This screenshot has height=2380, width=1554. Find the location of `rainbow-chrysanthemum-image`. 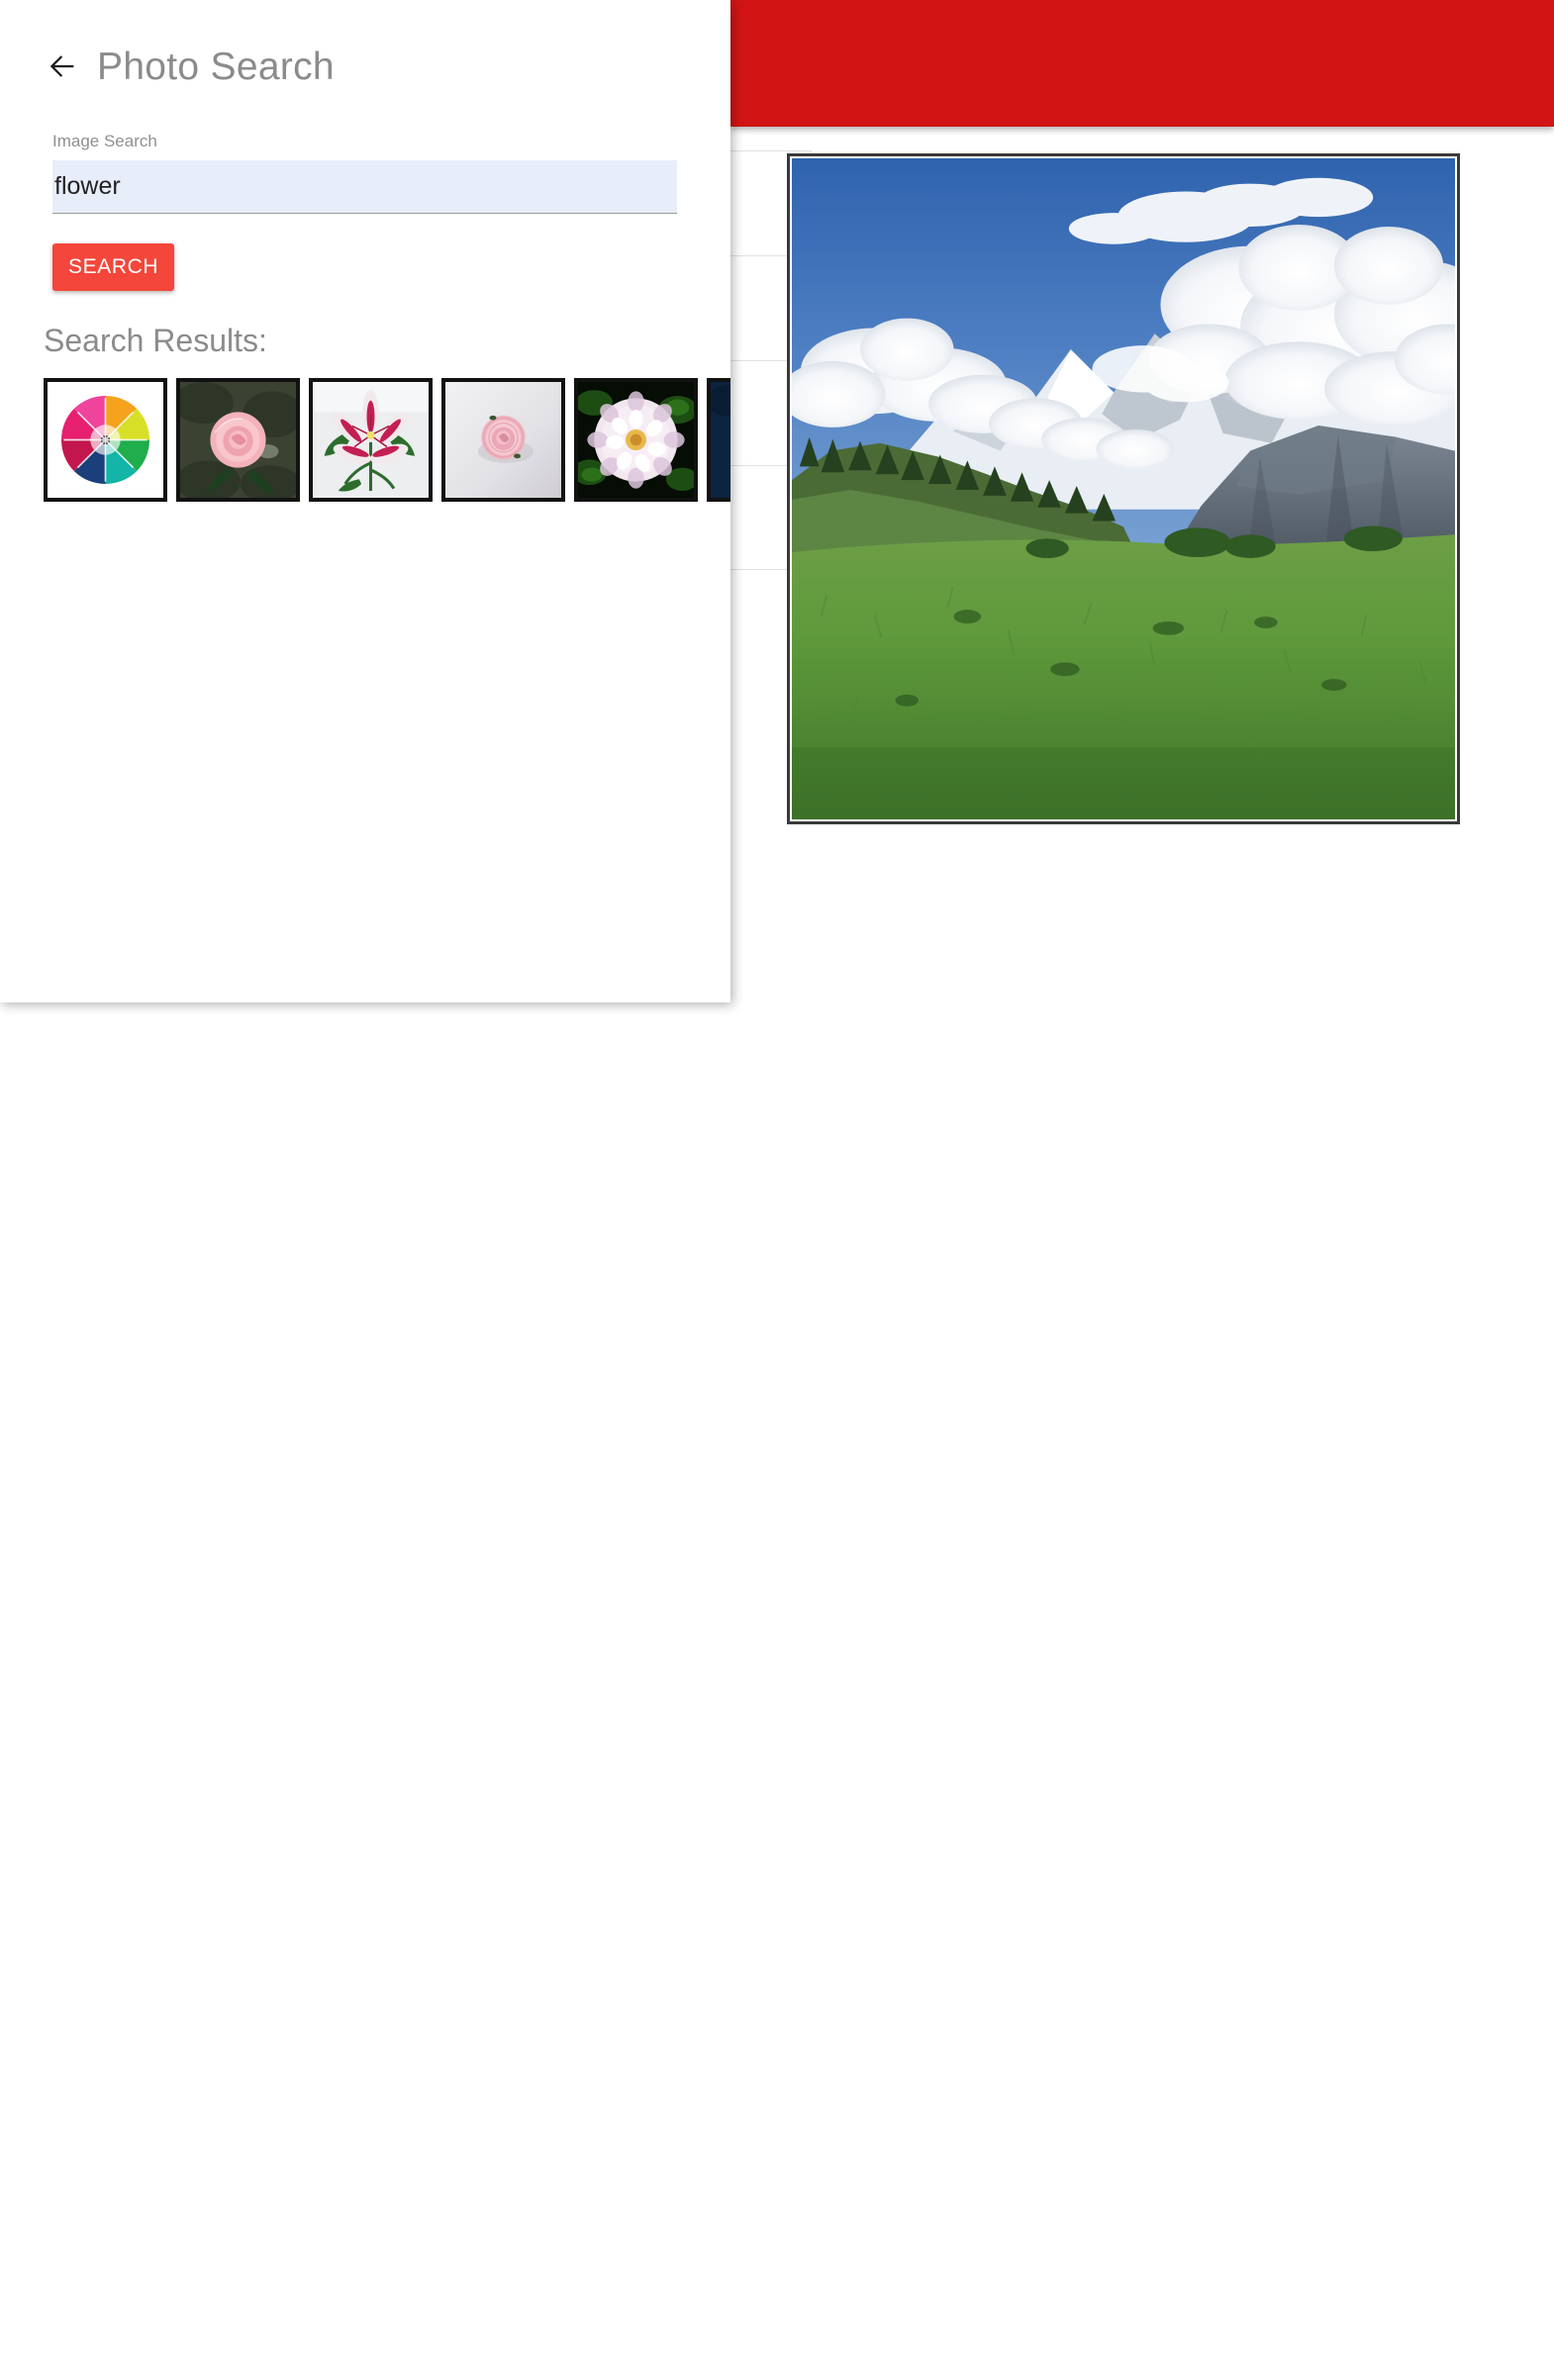

rainbow-chrysanthemum-image is located at coordinates (106, 440).